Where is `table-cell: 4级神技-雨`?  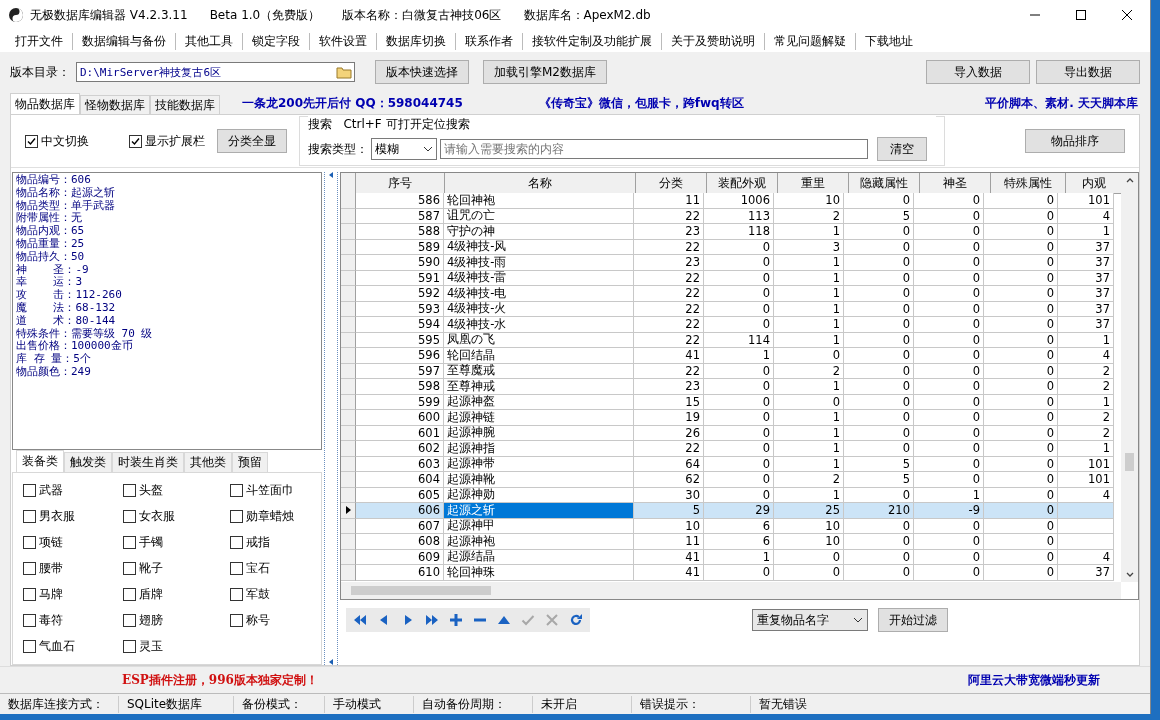
table-cell: 4级神技-雨 is located at coordinates (539, 263).